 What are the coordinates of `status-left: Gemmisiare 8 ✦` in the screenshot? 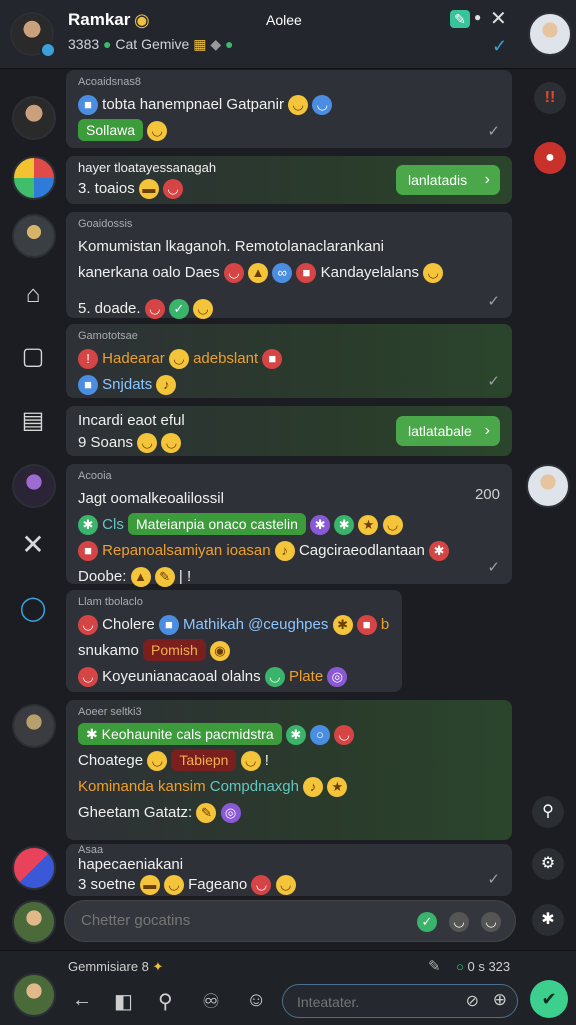 It's located at (116, 966).